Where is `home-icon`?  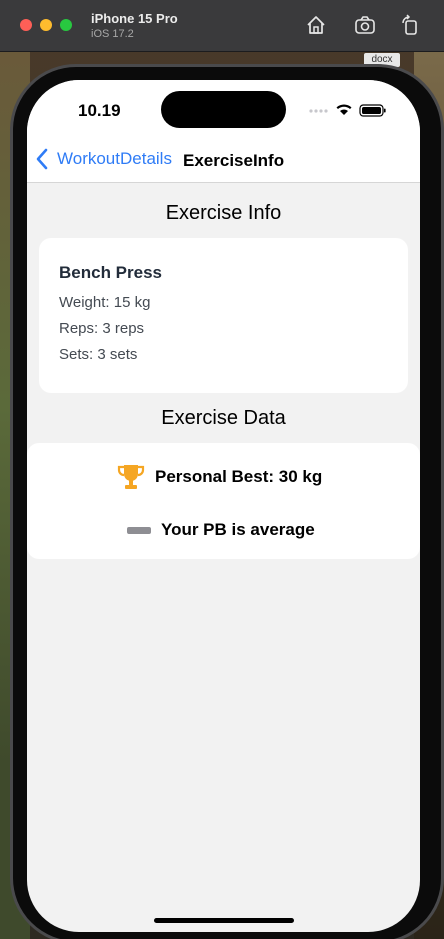
home-icon is located at coordinates (316, 25).